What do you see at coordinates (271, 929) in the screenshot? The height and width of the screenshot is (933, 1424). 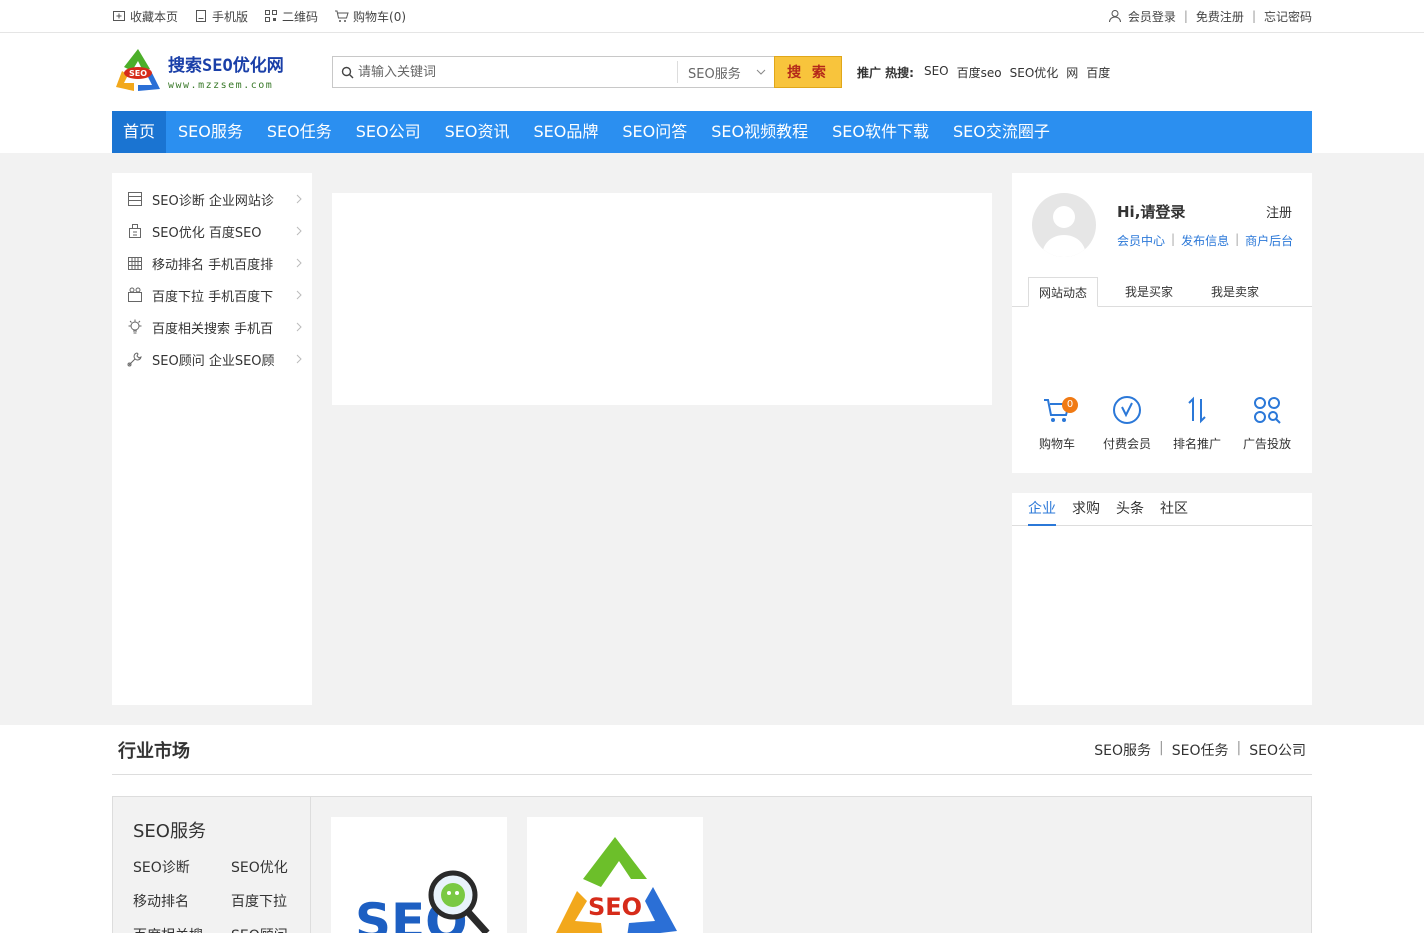 I see `industry-side-item: SEO顾问` at bounding box center [271, 929].